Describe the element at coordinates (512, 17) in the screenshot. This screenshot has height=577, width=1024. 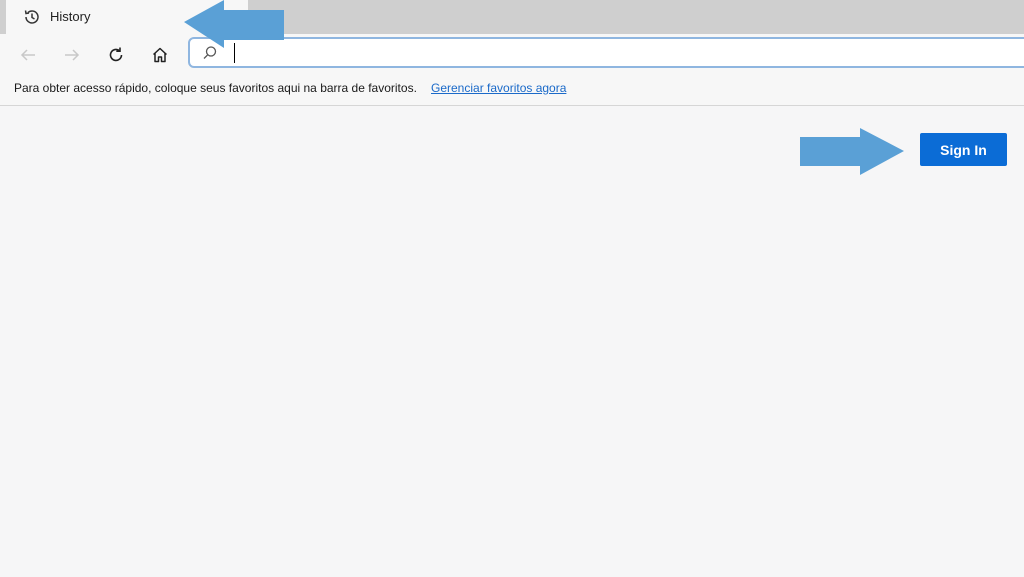
I see `tab-strip: History` at that location.